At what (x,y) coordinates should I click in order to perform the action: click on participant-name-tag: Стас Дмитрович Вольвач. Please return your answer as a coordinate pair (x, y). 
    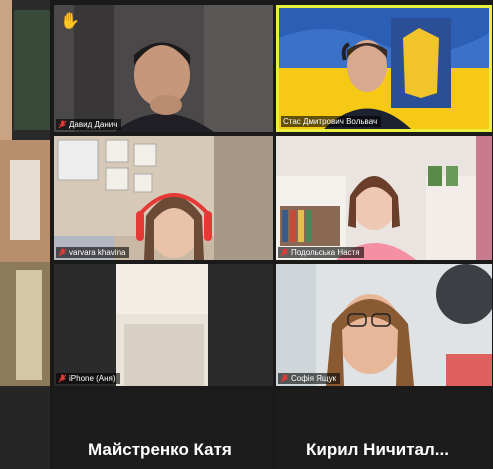
    Looking at the image, I should click on (331, 121).